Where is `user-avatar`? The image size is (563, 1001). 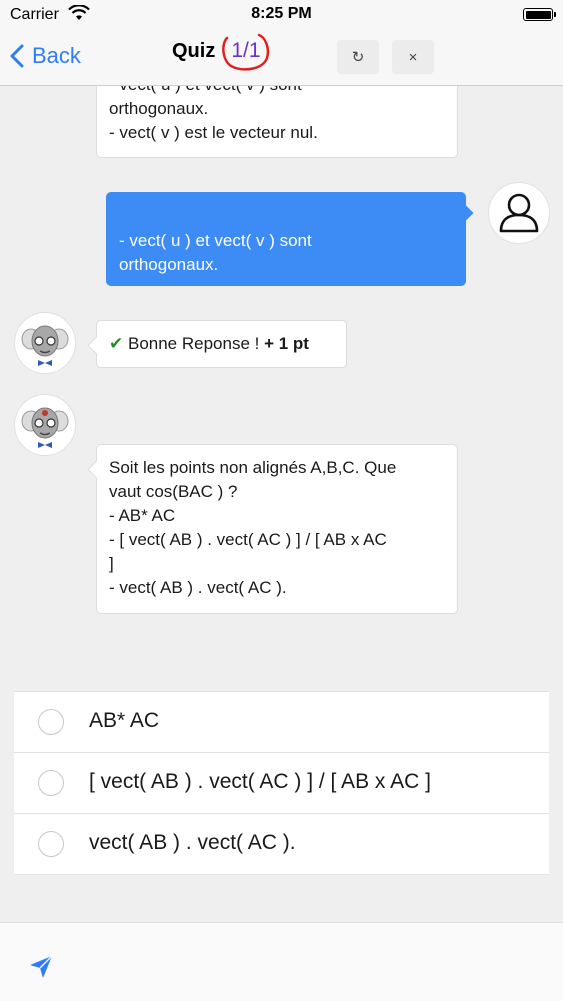
user-avatar is located at coordinates (519, 213).